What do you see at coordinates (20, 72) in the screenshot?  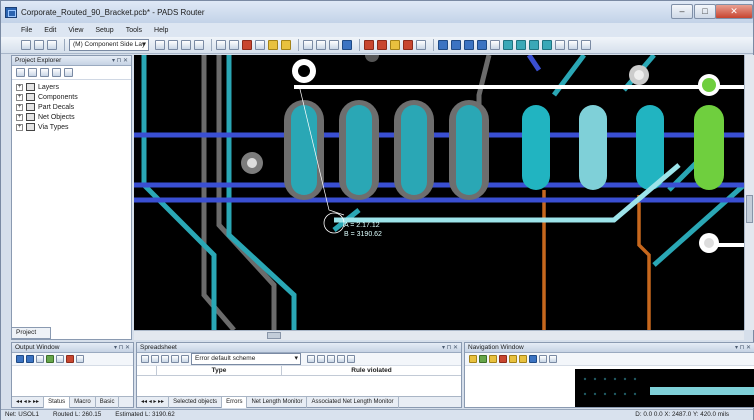 I see `properties-icon` at bounding box center [20, 72].